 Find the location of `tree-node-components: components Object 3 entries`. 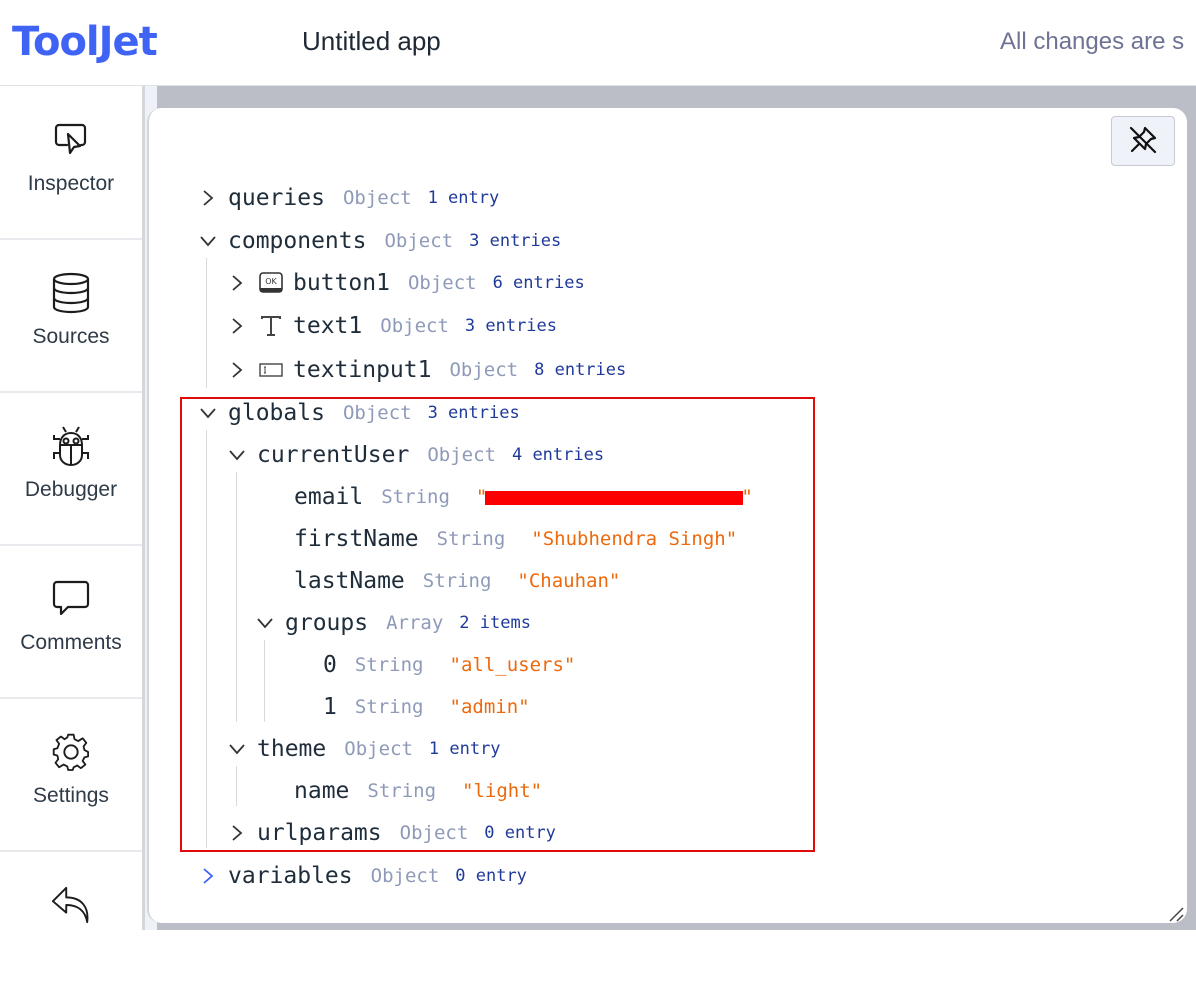

tree-node-components: components Object 3 entries is located at coordinates (379, 241).